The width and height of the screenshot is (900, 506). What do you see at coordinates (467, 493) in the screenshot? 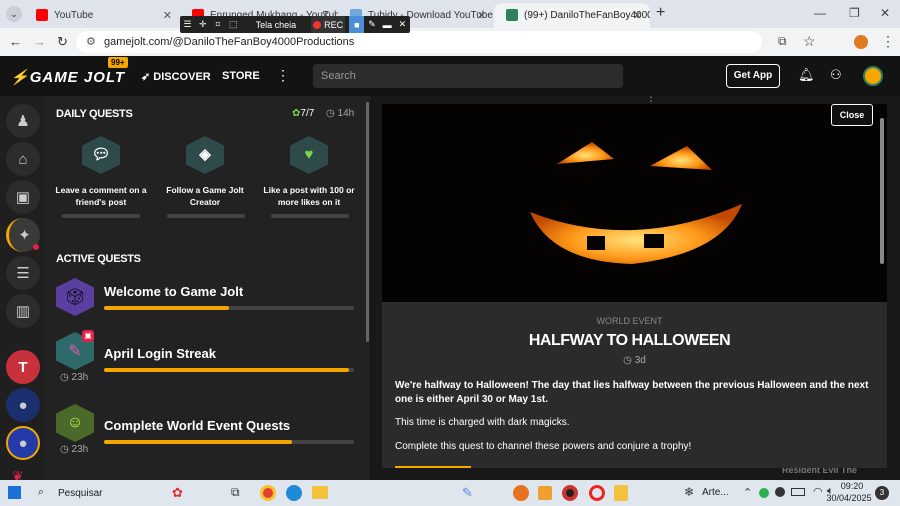
I see `app-icon: ✎` at bounding box center [467, 493].